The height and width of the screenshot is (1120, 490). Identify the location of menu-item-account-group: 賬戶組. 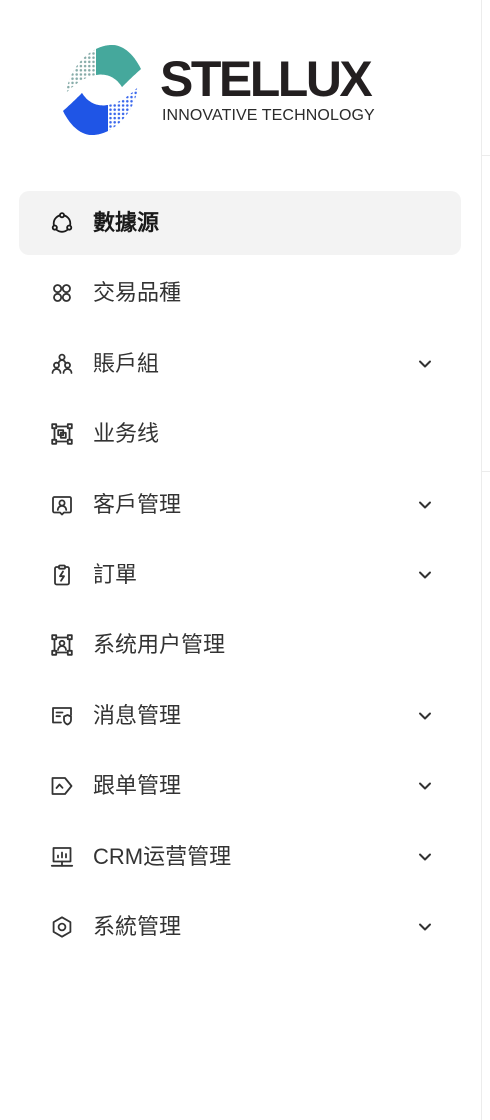
(240, 364).